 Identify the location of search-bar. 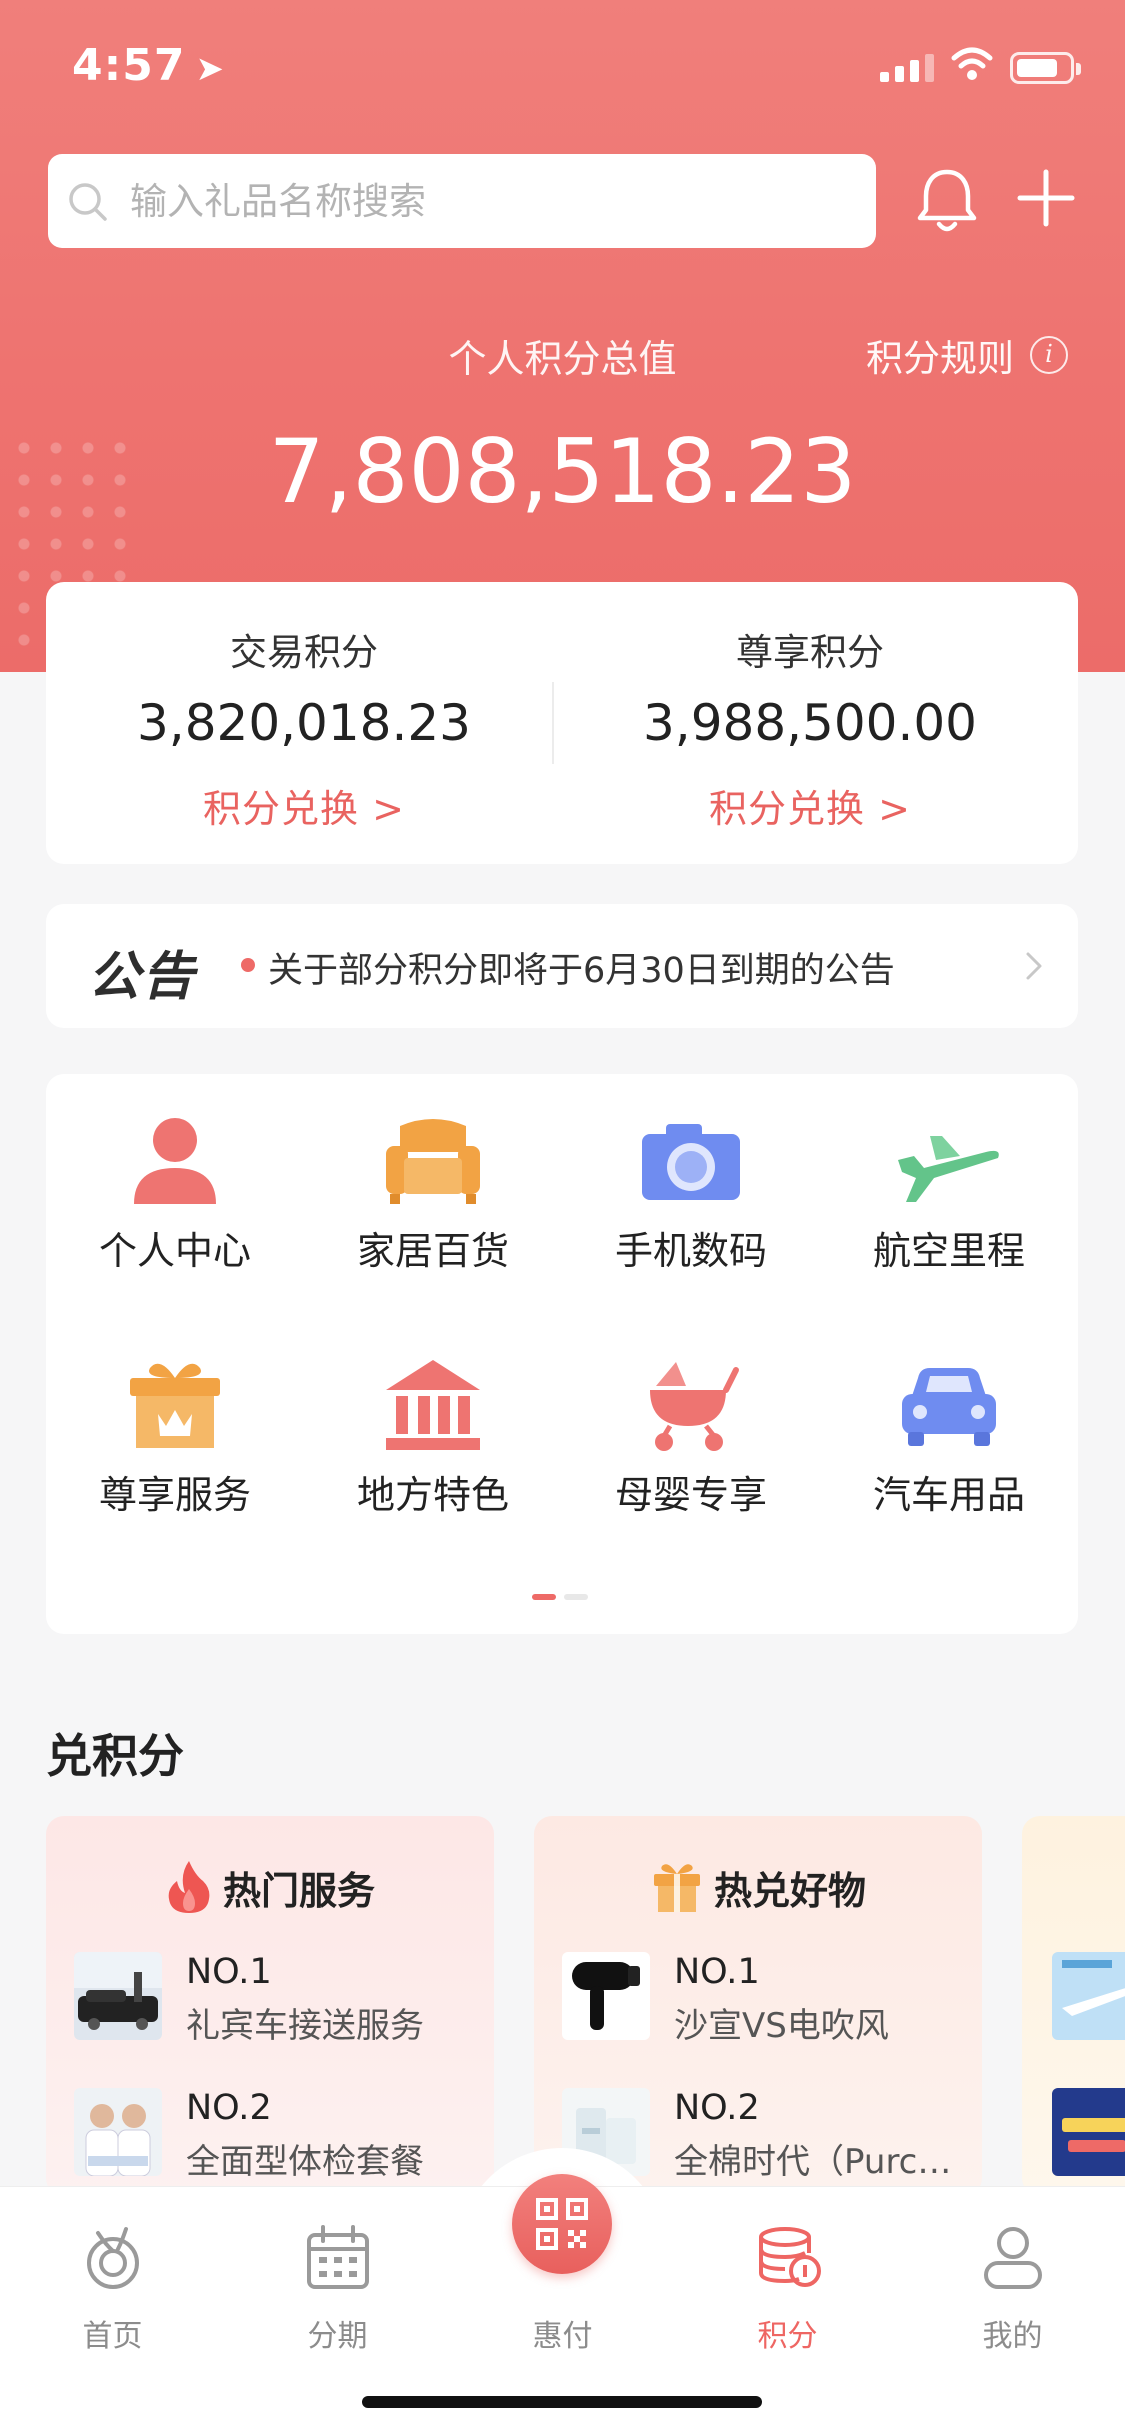
(462, 201).